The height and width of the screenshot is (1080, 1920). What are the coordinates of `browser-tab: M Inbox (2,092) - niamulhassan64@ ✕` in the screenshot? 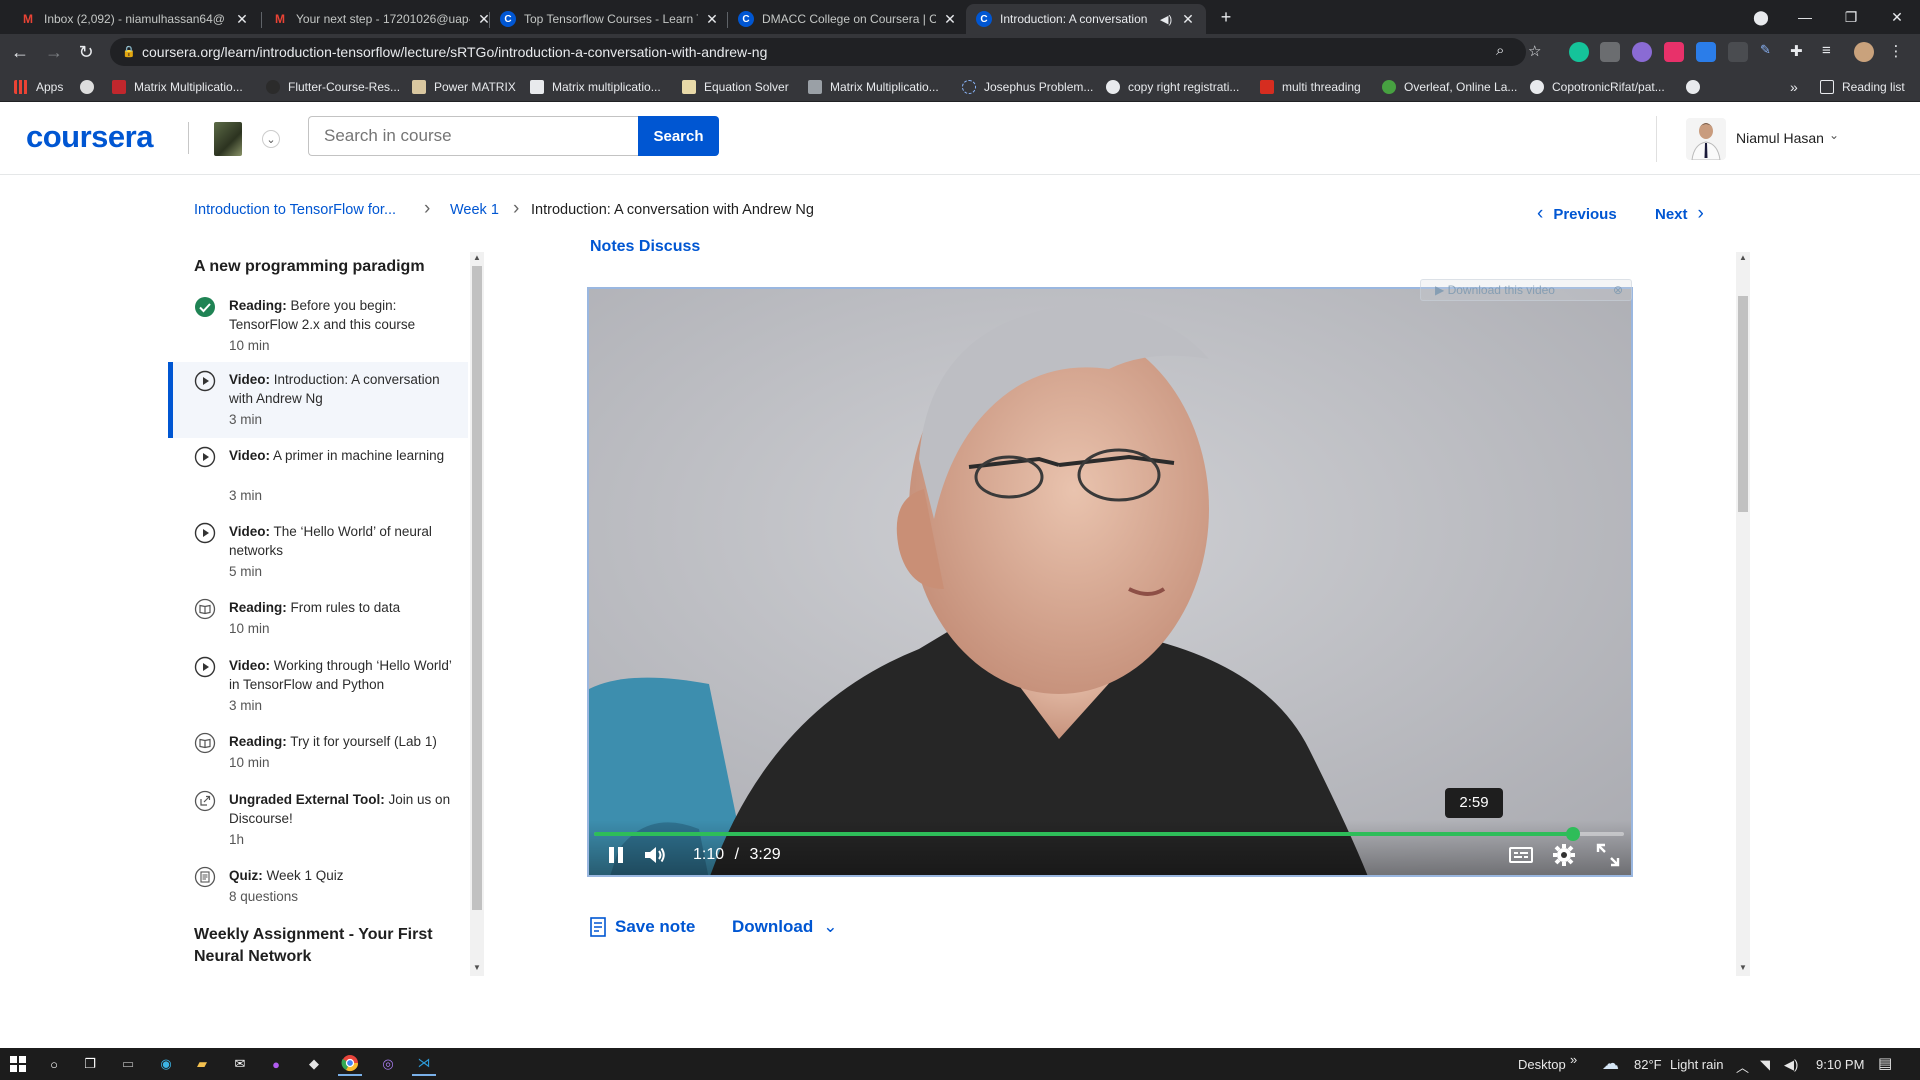 It's located at (135, 19).